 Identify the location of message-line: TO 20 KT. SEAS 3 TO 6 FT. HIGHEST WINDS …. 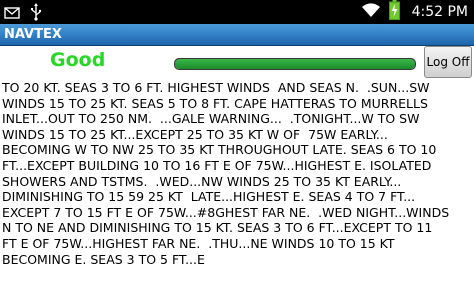
(216, 87).